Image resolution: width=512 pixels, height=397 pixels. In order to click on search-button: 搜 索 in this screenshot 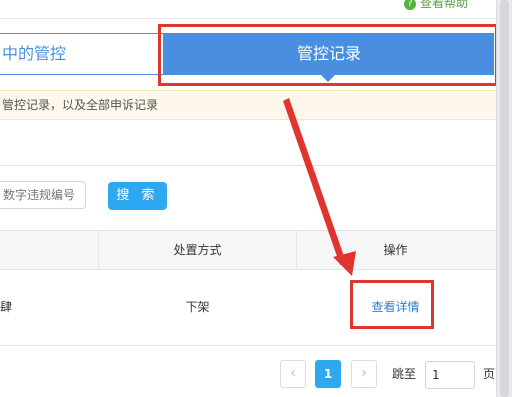, I will do `click(137, 196)`.